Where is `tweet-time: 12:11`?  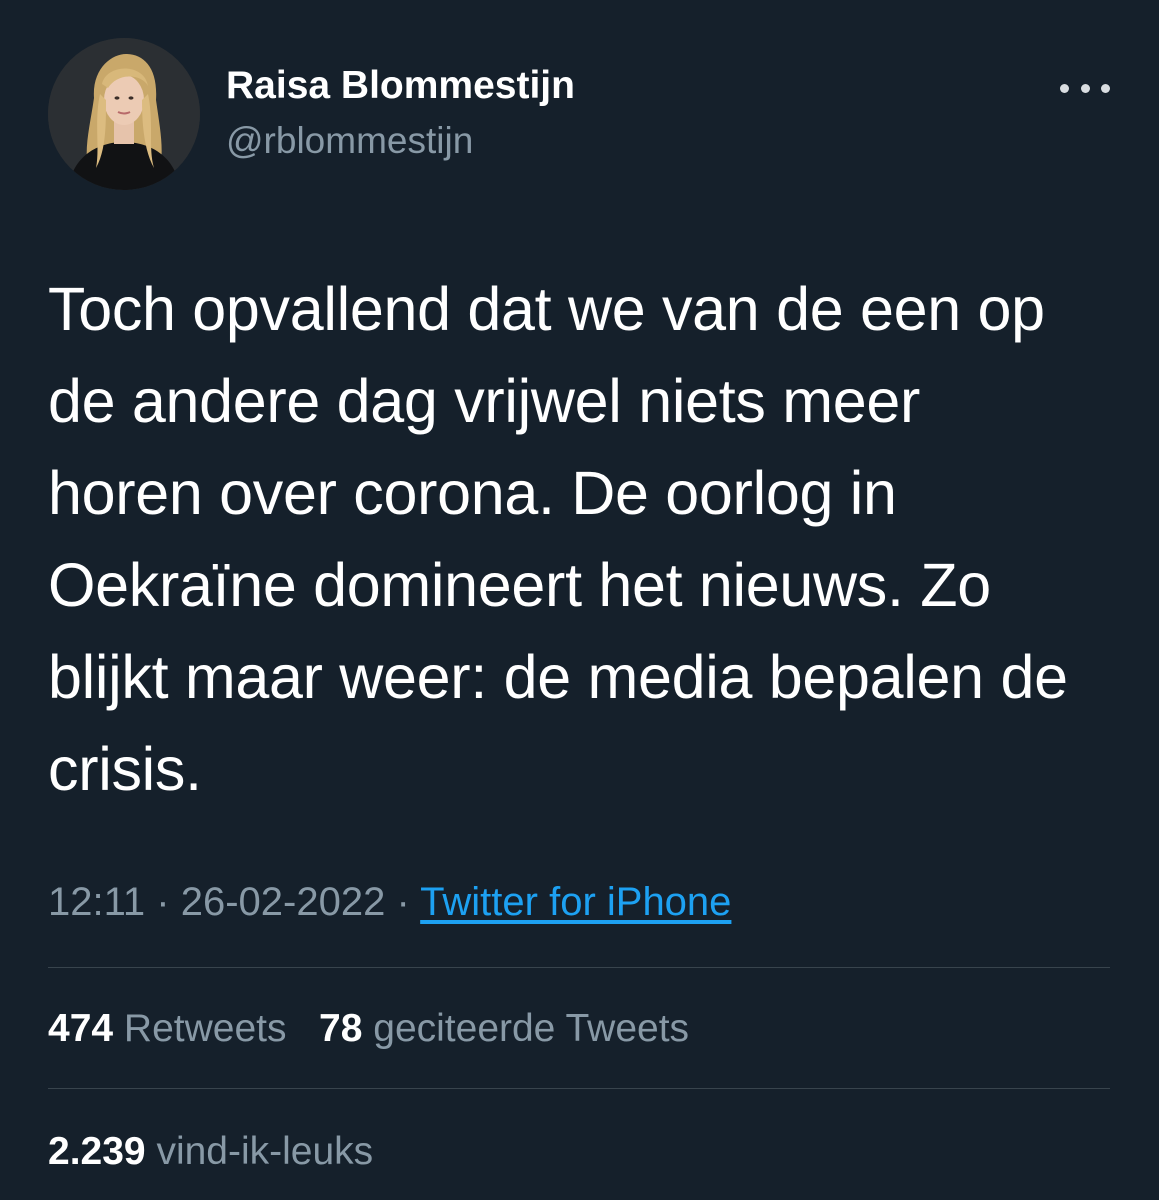 tweet-time: 12:11 is located at coordinates (96, 902).